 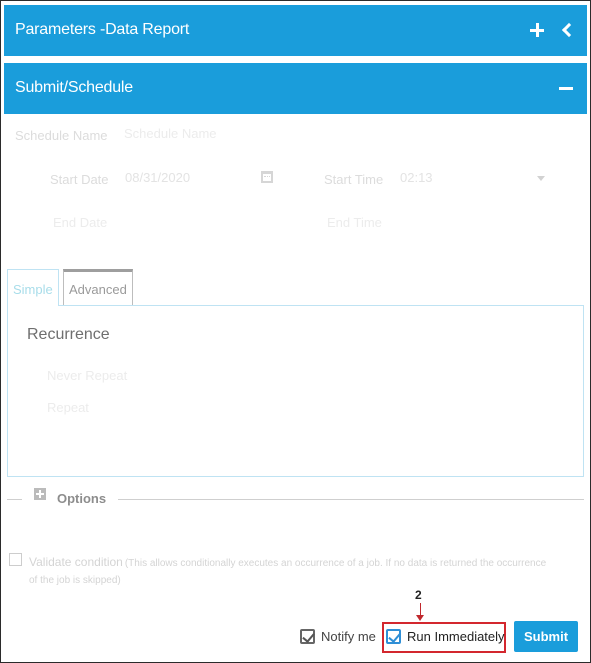 What do you see at coordinates (354, 179) in the screenshot?
I see `start-time-label: Start Time` at bounding box center [354, 179].